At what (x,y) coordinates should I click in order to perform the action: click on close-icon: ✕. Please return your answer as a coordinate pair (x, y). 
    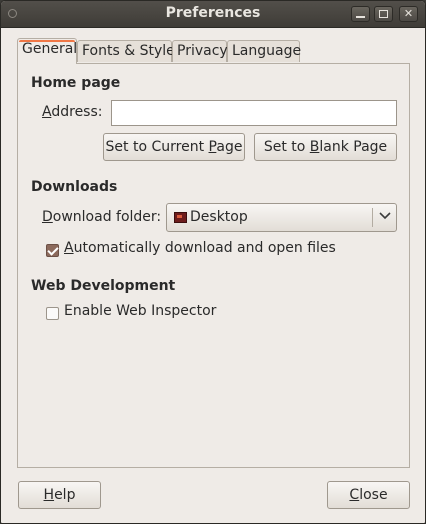
    Looking at the image, I should click on (408, 13).